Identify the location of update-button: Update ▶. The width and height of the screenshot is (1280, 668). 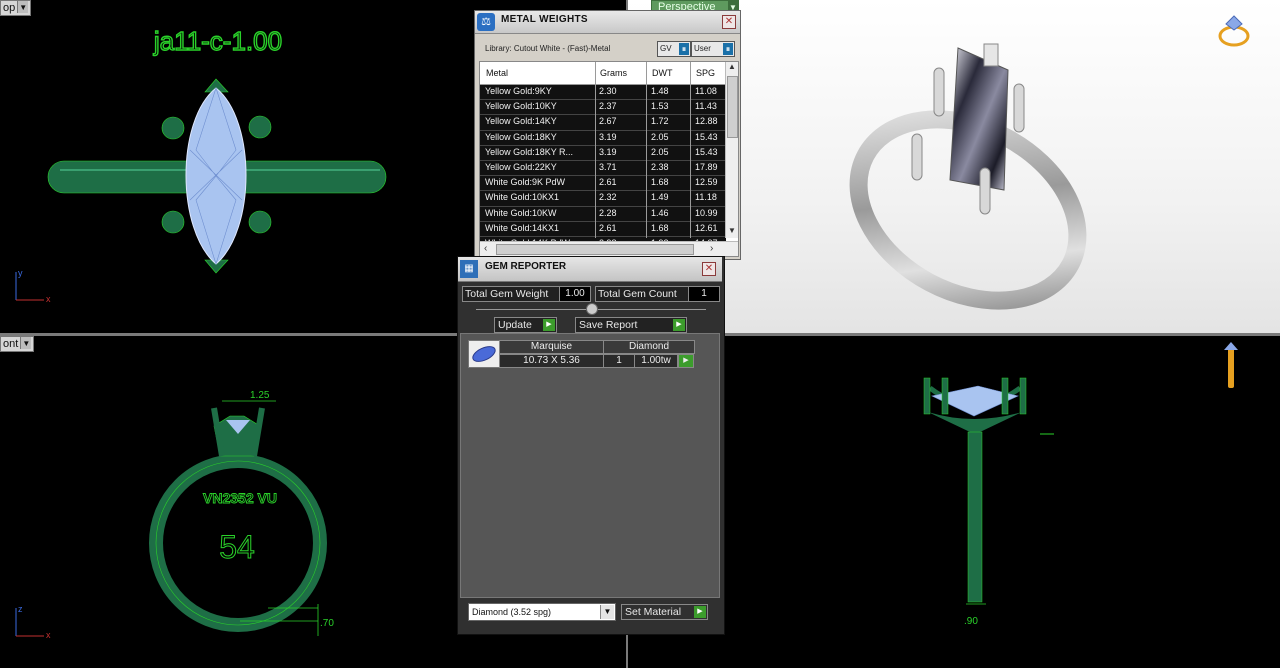
(525, 325).